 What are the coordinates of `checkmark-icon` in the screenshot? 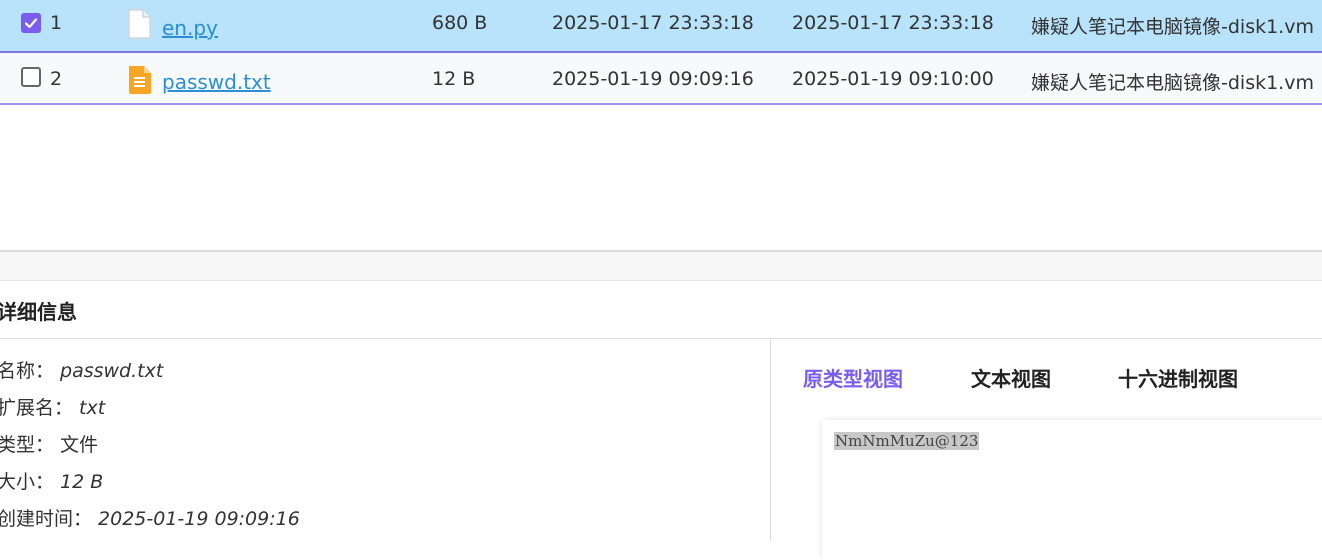 It's located at (31, 23).